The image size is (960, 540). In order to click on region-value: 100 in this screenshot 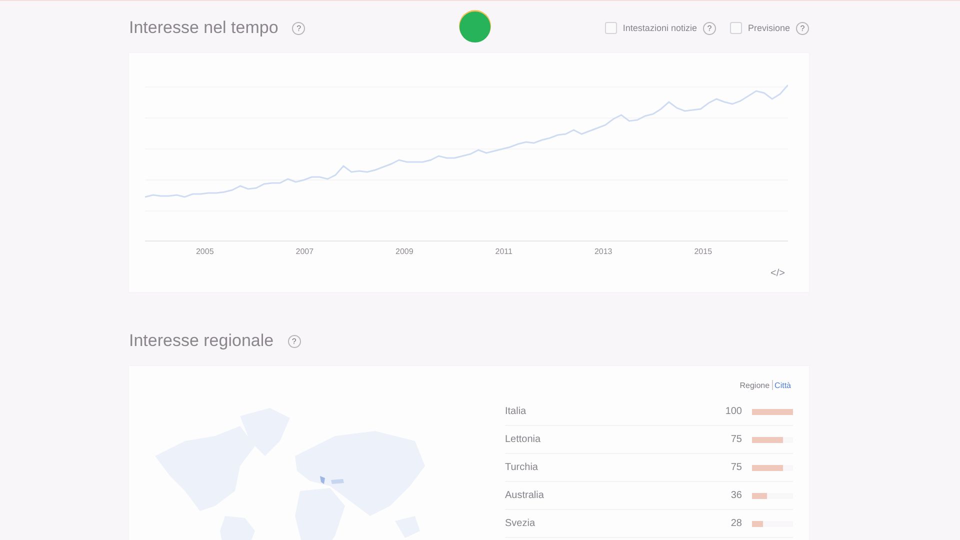, I will do `click(733, 411)`.